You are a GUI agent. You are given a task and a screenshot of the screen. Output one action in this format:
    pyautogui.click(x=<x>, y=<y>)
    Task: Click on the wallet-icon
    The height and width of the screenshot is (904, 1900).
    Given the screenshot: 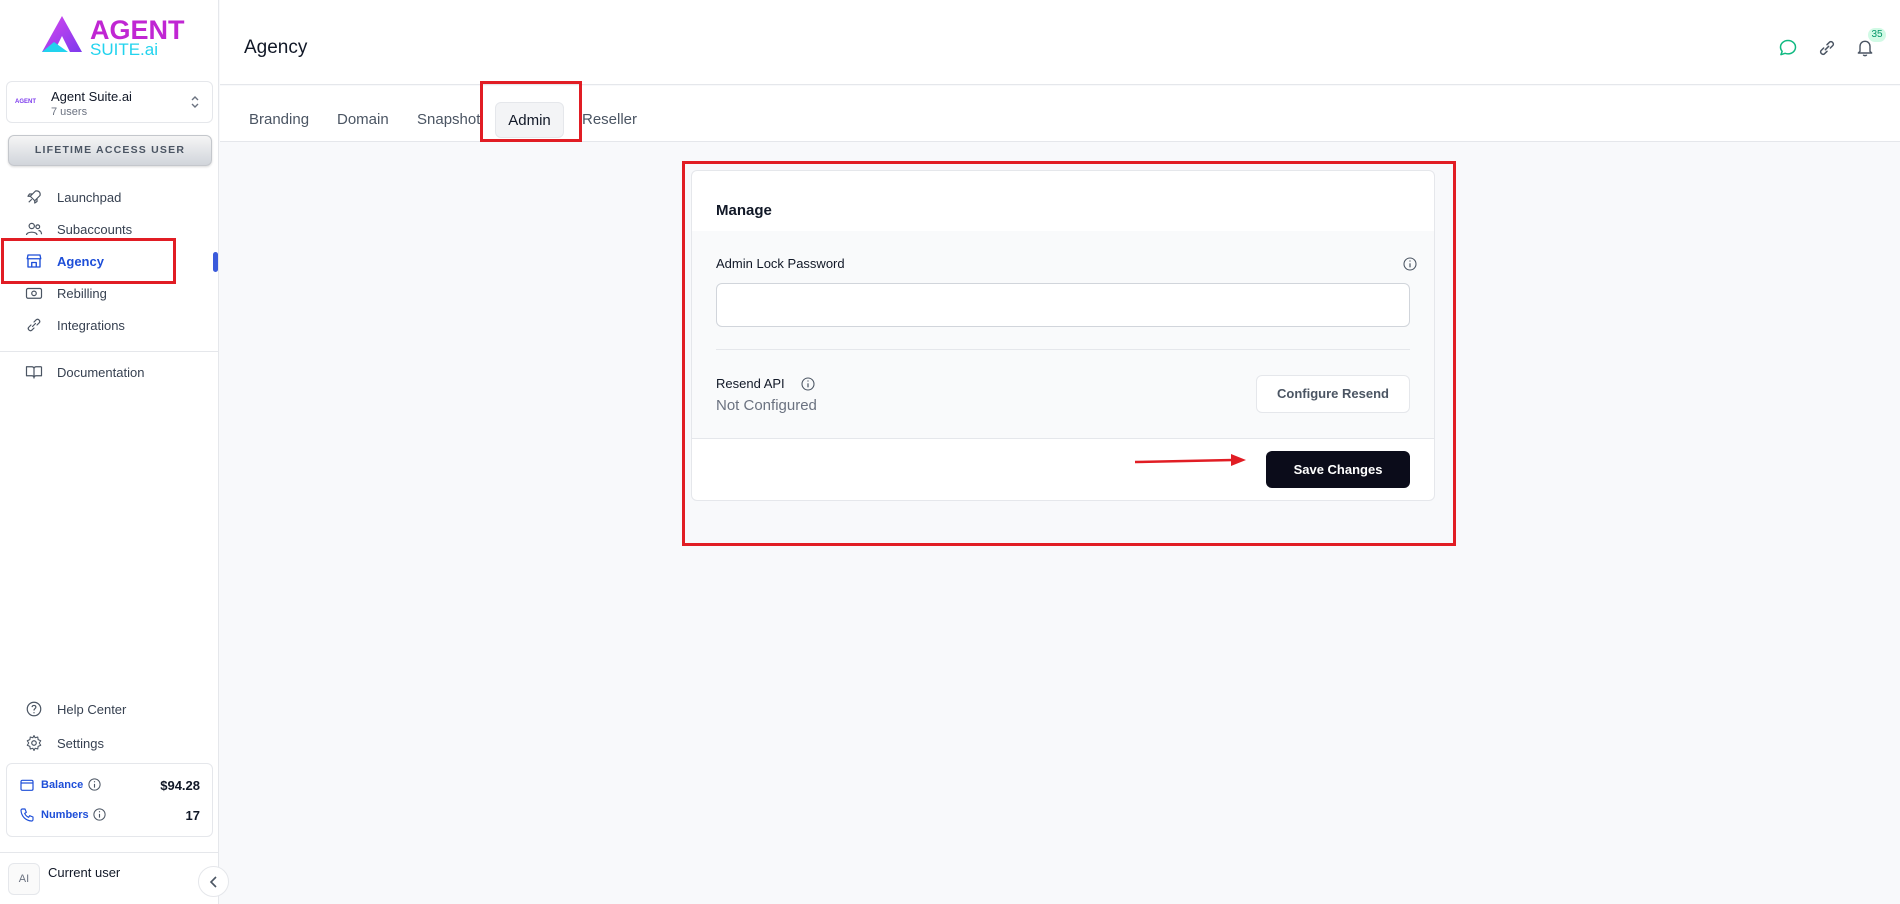 What is the action you would take?
    pyautogui.click(x=27, y=785)
    